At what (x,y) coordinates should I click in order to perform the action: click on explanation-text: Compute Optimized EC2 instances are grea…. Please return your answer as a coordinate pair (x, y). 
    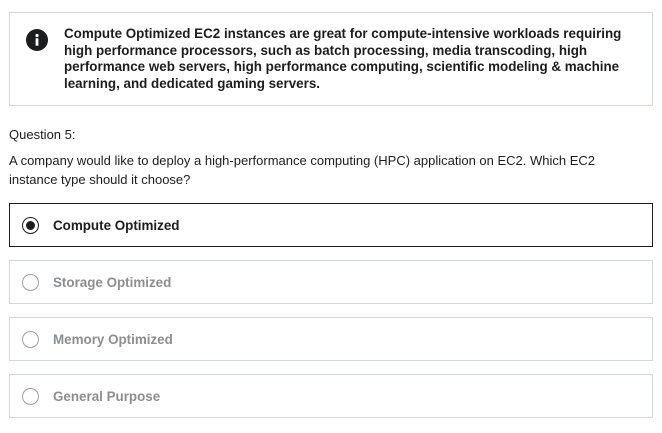
    Looking at the image, I should click on (343, 58).